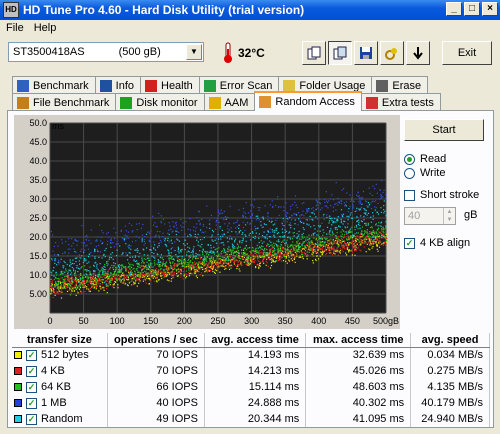 The width and height of the screenshot is (500, 434). What do you see at coordinates (64, 102) in the screenshot?
I see `tab-file-benchmark: File Benchmark` at bounding box center [64, 102].